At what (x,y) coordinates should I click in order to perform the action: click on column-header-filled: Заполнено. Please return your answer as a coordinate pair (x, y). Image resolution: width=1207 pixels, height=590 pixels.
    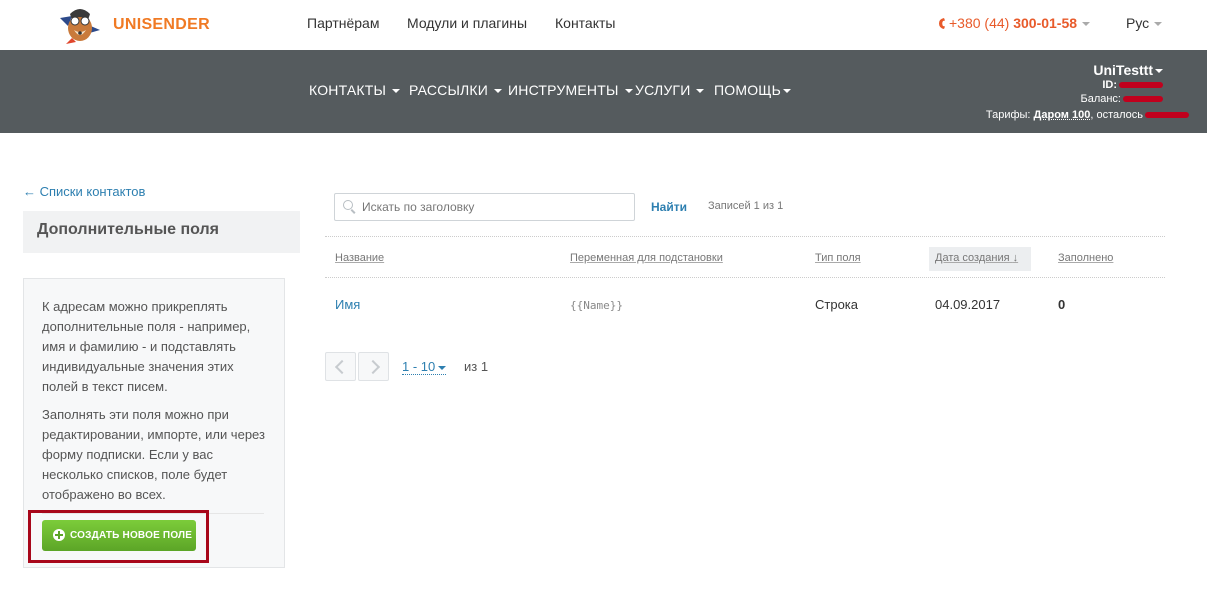
    Looking at the image, I should click on (1085, 258).